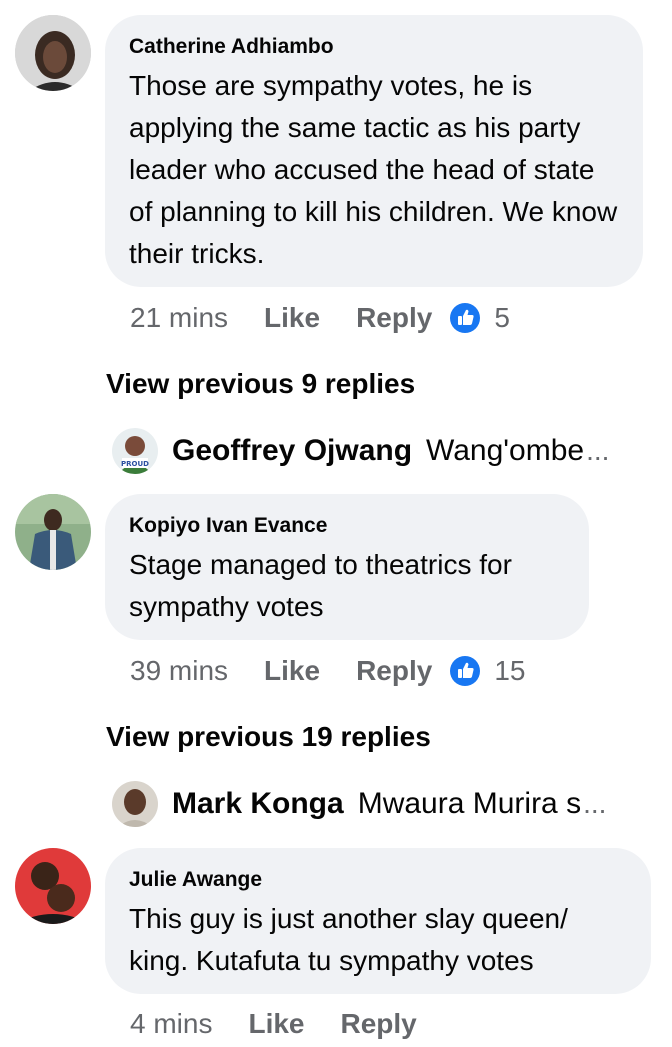  I want to click on comment-author: Kopiyo Ivan Evance, so click(347, 526).